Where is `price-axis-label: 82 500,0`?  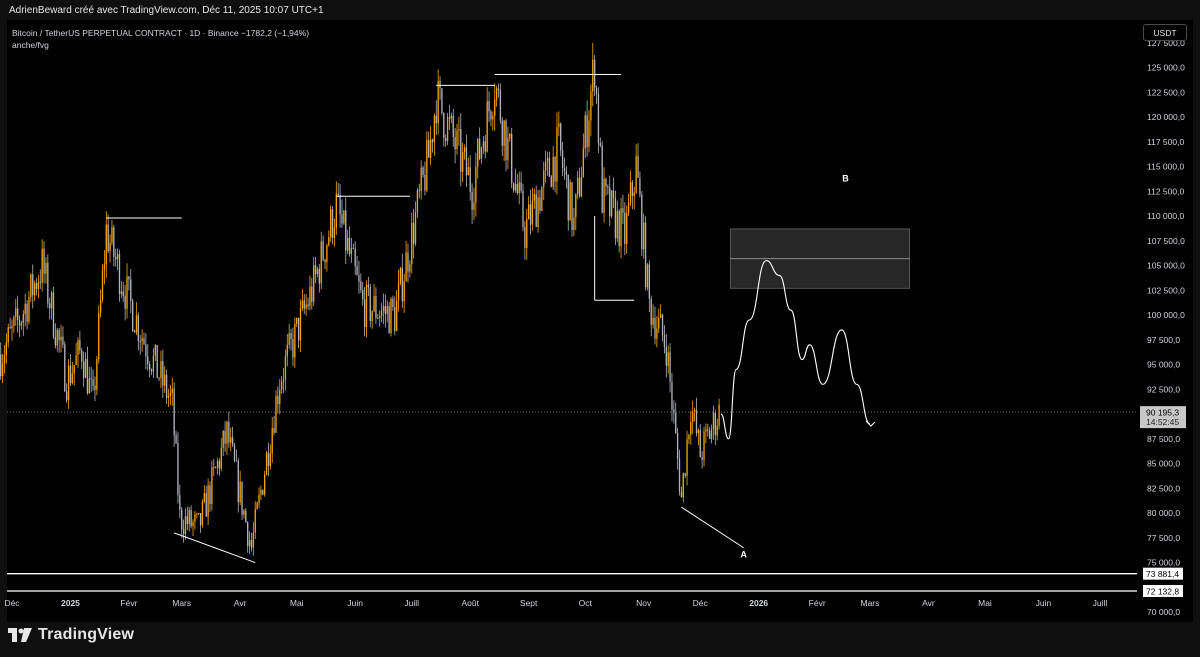 price-axis-label: 82 500,0 is located at coordinates (1163, 488).